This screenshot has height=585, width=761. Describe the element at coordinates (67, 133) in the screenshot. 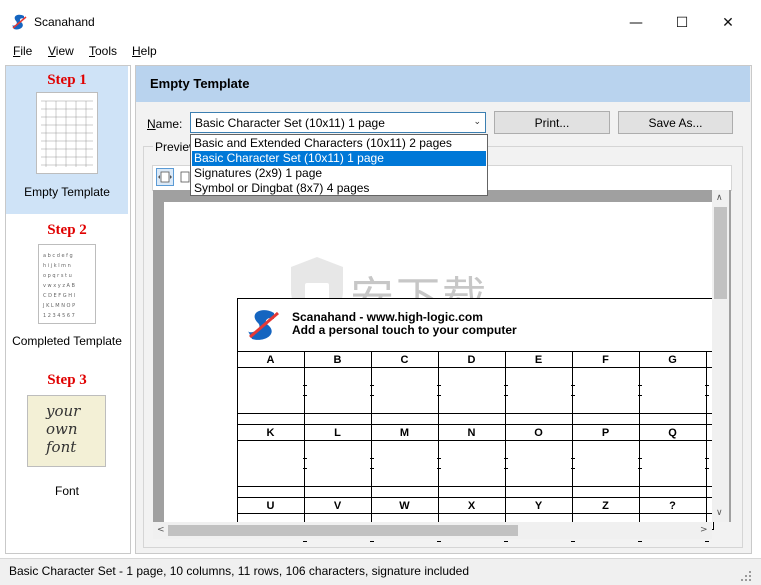

I see `empty-template-thumbnail` at that location.